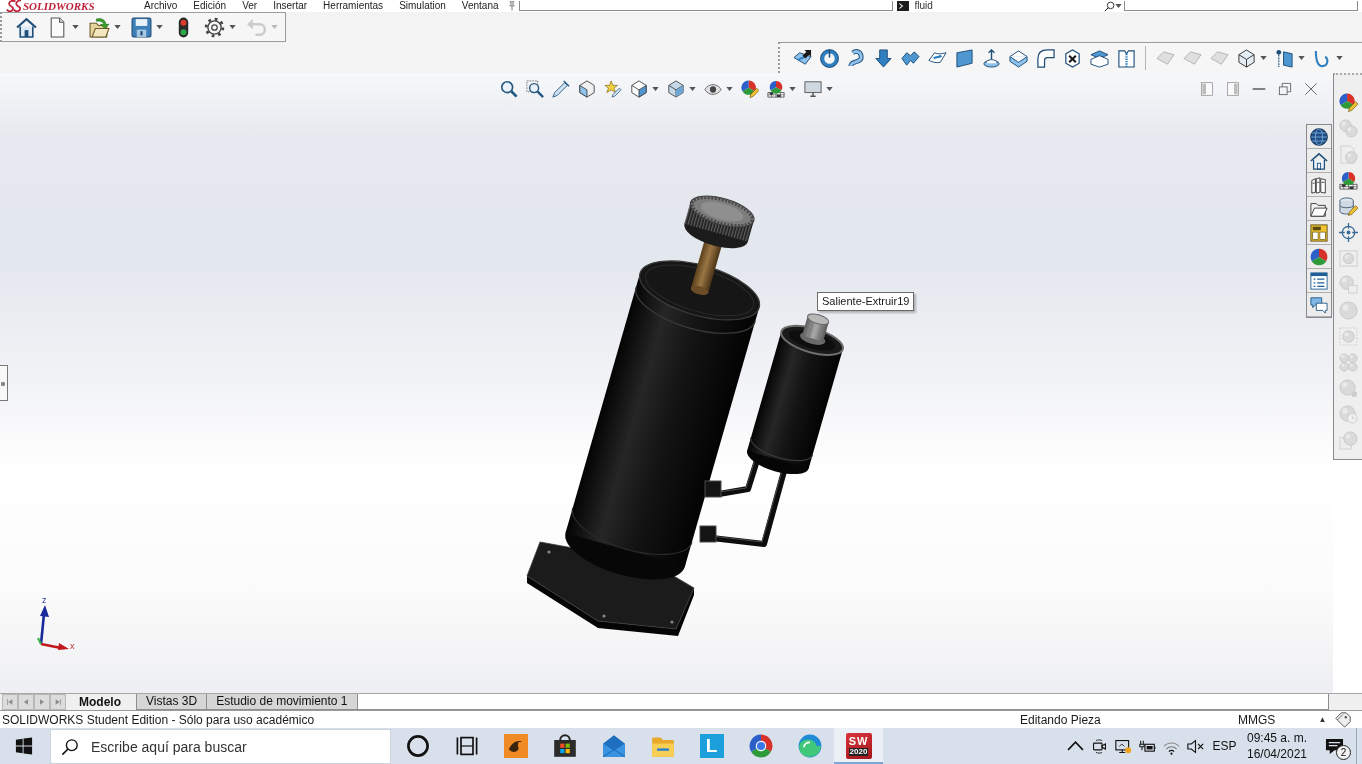 The width and height of the screenshot is (1362, 764). I want to click on monitor-icon, so click(813, 89).